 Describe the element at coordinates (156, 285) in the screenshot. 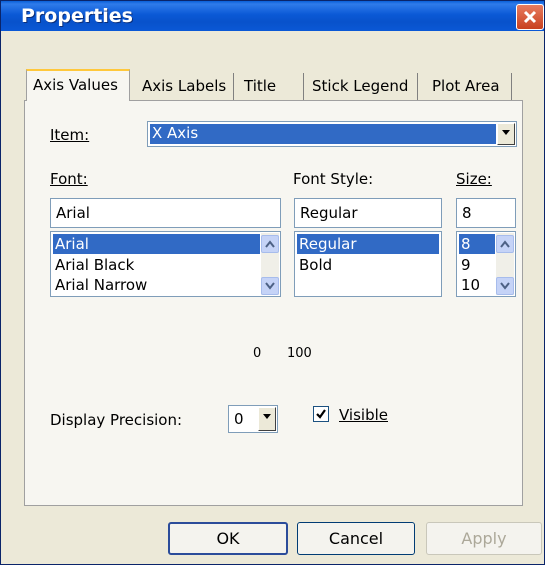

I see `font-option: Arial Narrow` at that location.